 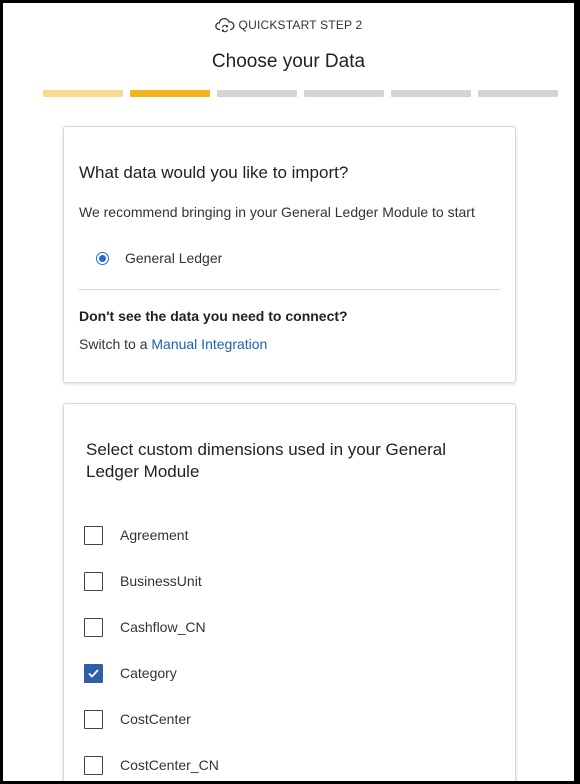 I want to click on import-question: What data would you like to import?, so click(x=214, y=172).